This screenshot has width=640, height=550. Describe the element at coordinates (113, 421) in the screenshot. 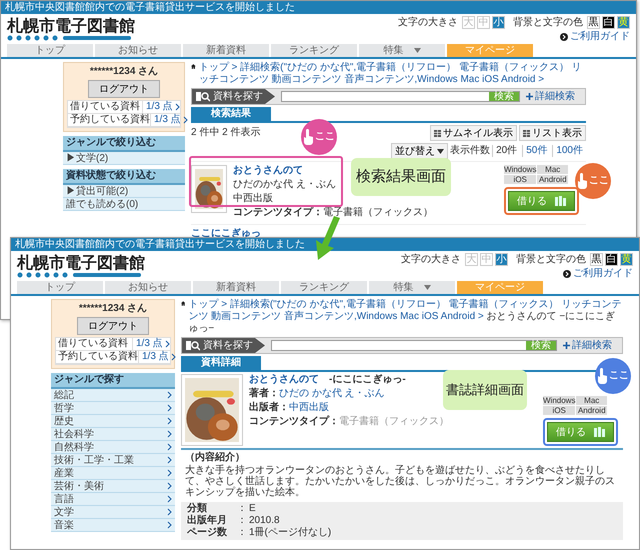

I see `genre-item: 歴史` at that location.